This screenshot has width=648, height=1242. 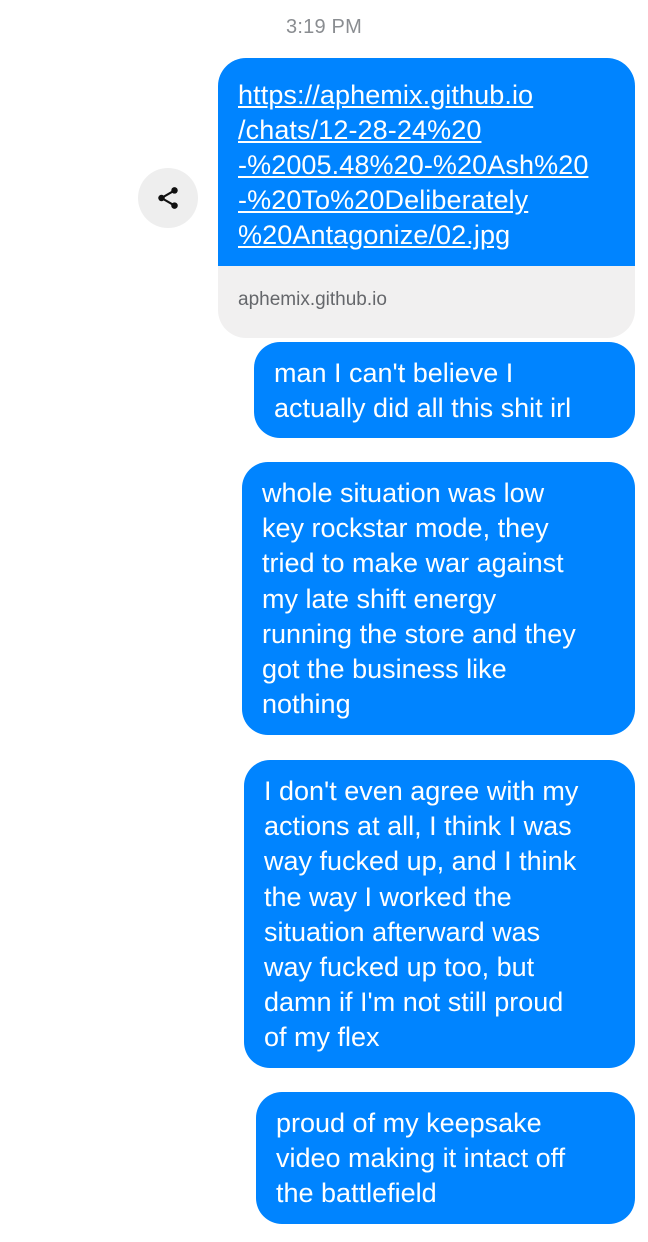 I want to click on message-timestamp: 3:19 PM, so click(x=324, y=27).